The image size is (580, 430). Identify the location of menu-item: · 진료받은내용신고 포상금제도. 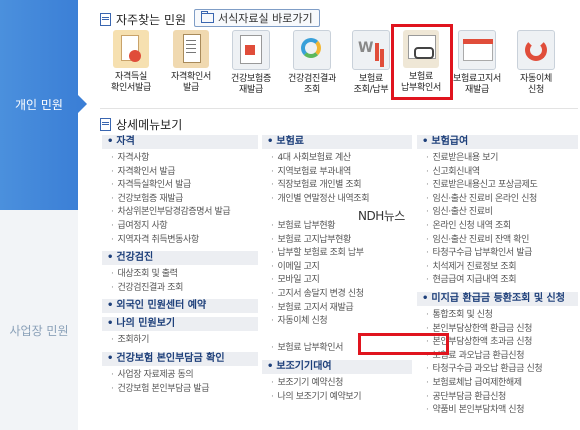
(497, 186).